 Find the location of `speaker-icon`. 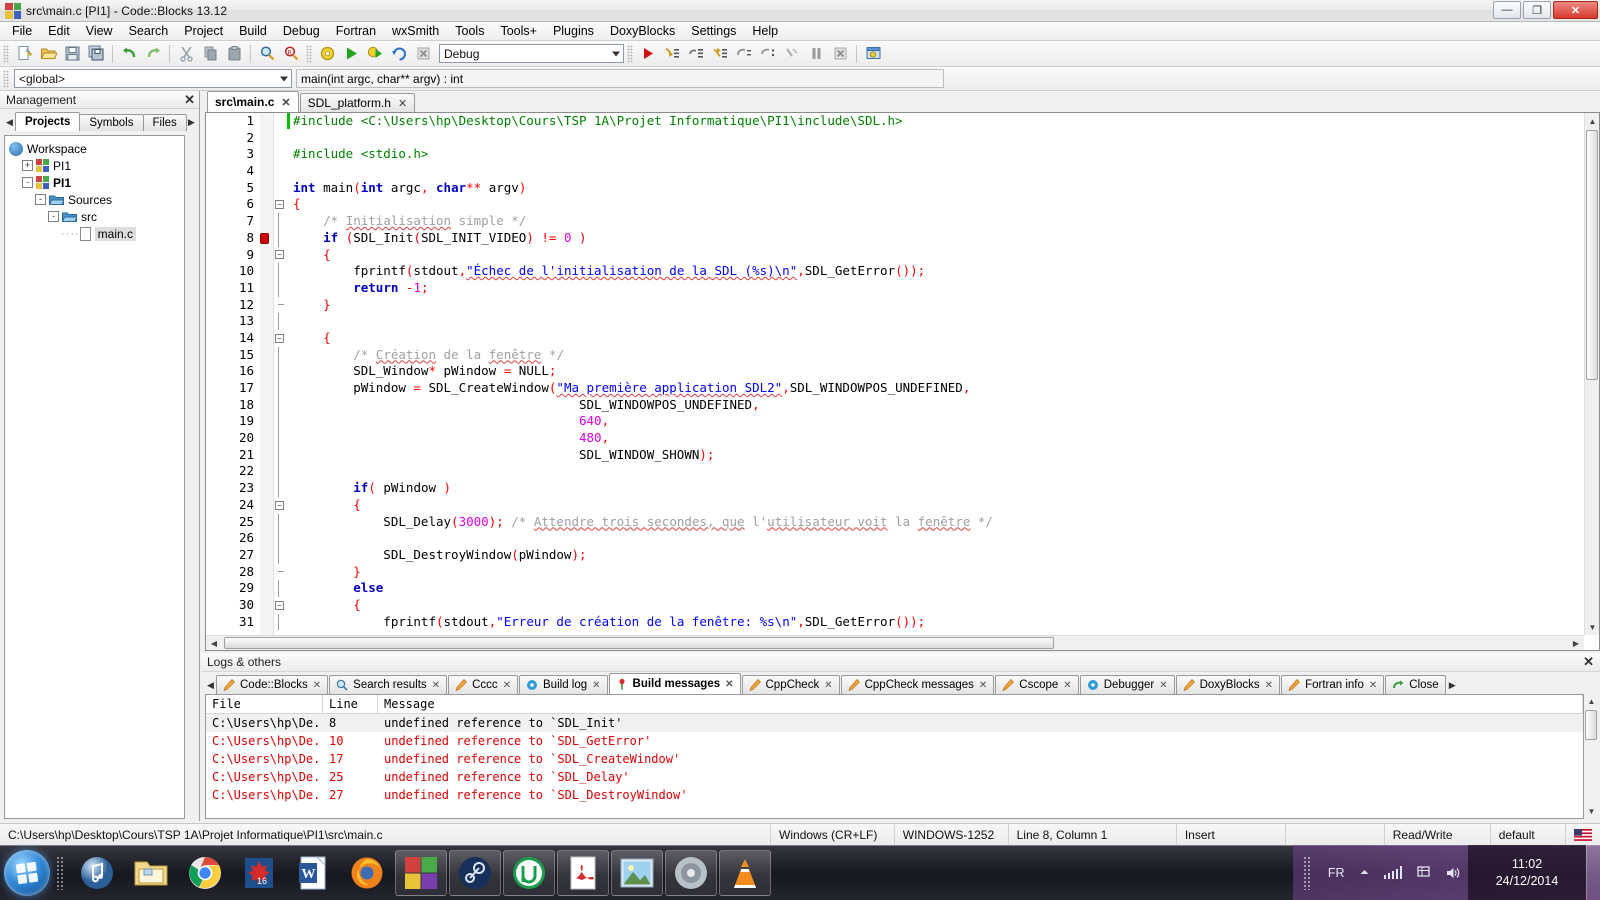

speaker-icon is located at coordinates (1453, 873).